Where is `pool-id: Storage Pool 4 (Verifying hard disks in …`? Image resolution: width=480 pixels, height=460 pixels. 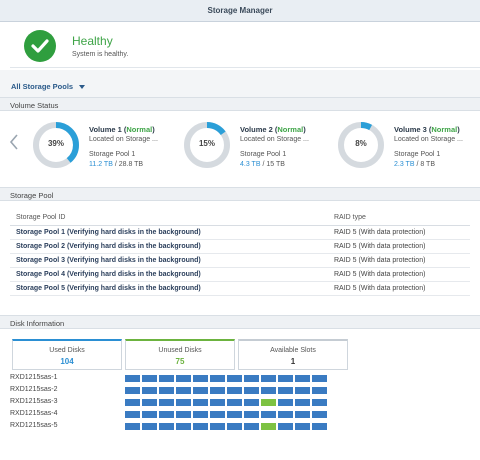 pool-id: Storage Pool 4 (Verifying hard disks in … is located at coordinates (108, 274).